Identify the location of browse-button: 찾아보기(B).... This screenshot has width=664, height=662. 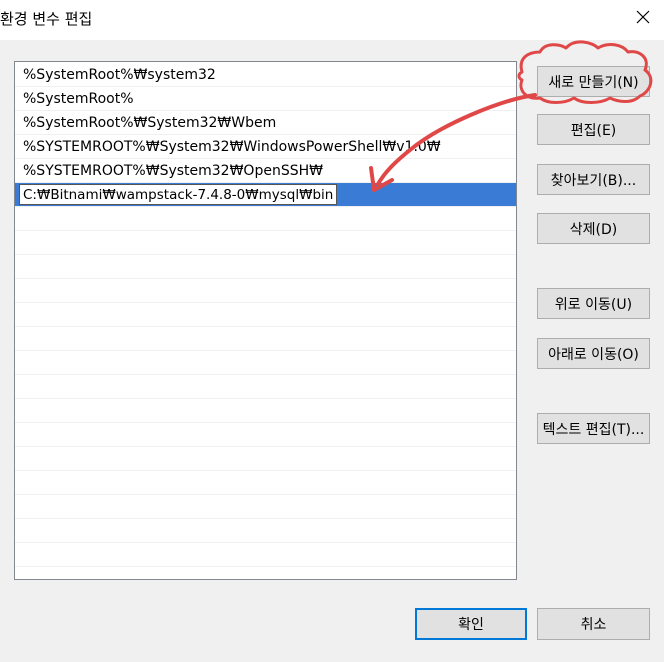
(593, 179).